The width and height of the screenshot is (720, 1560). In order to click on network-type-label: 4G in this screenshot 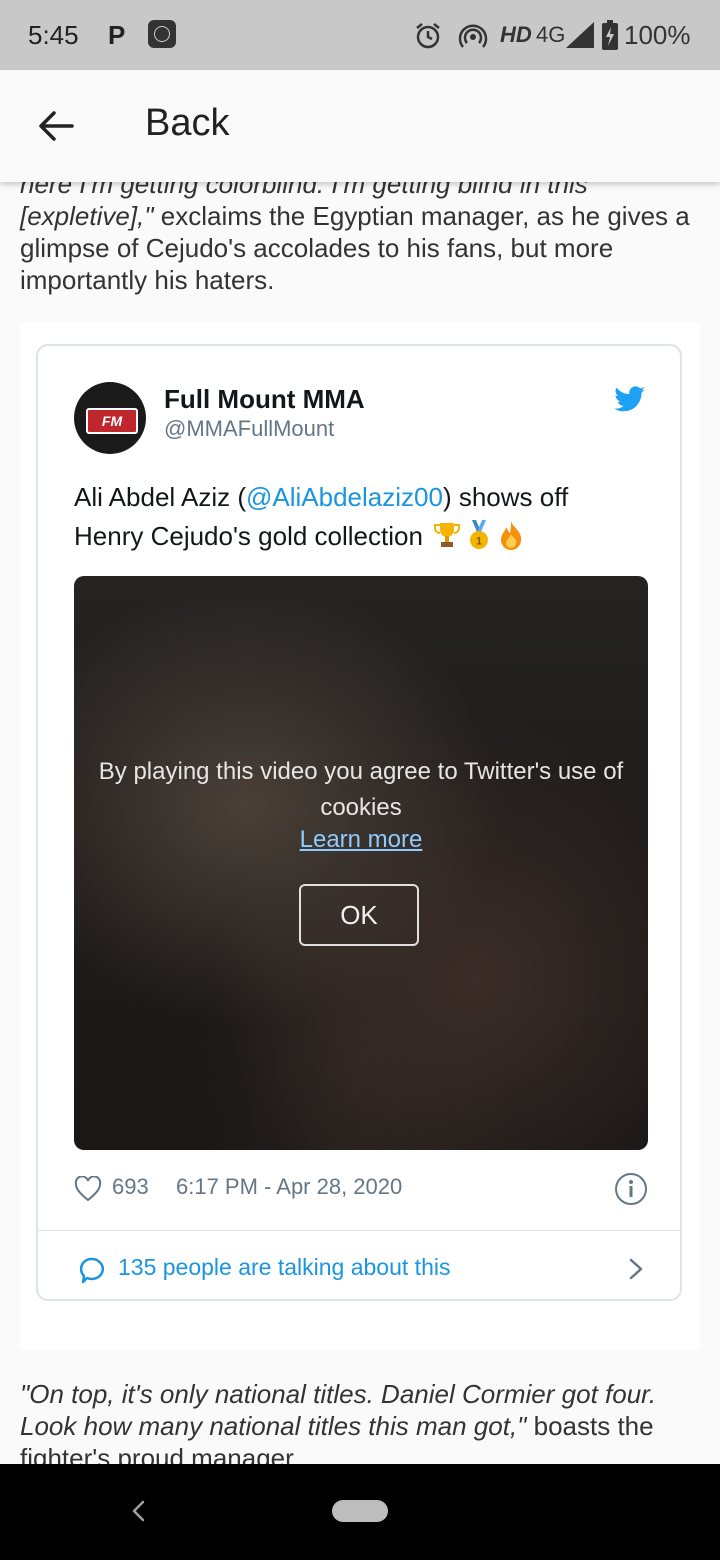, I will do `click(551, 34)`.